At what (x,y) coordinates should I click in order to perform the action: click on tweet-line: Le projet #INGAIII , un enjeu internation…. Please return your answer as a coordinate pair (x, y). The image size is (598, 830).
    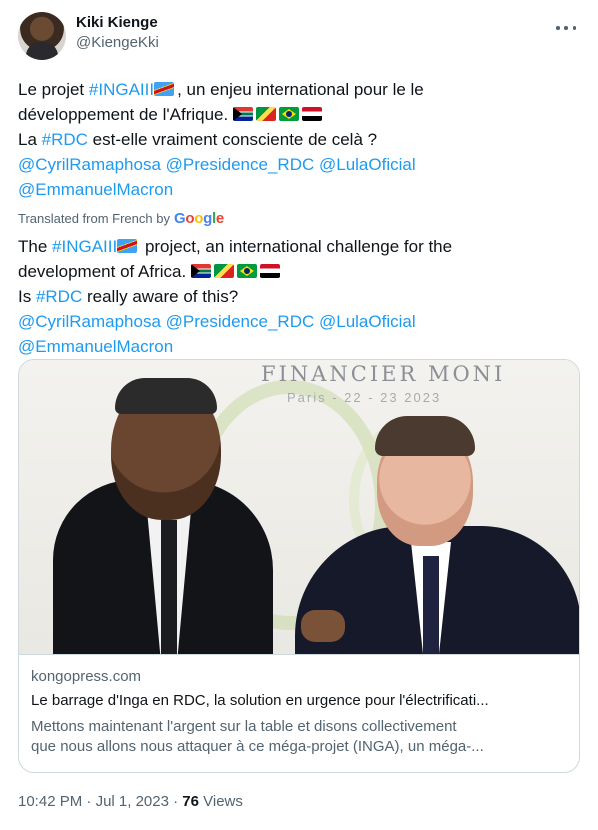
    Looking at the image, I should click on (299, 89).